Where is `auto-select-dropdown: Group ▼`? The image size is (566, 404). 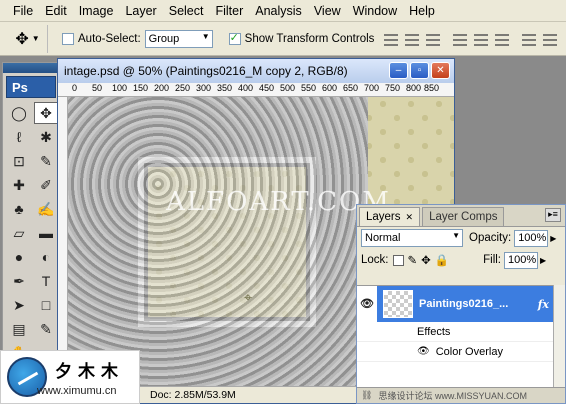
auto-select-dropdown: Group ▼ is located at coordinates (178, 38).